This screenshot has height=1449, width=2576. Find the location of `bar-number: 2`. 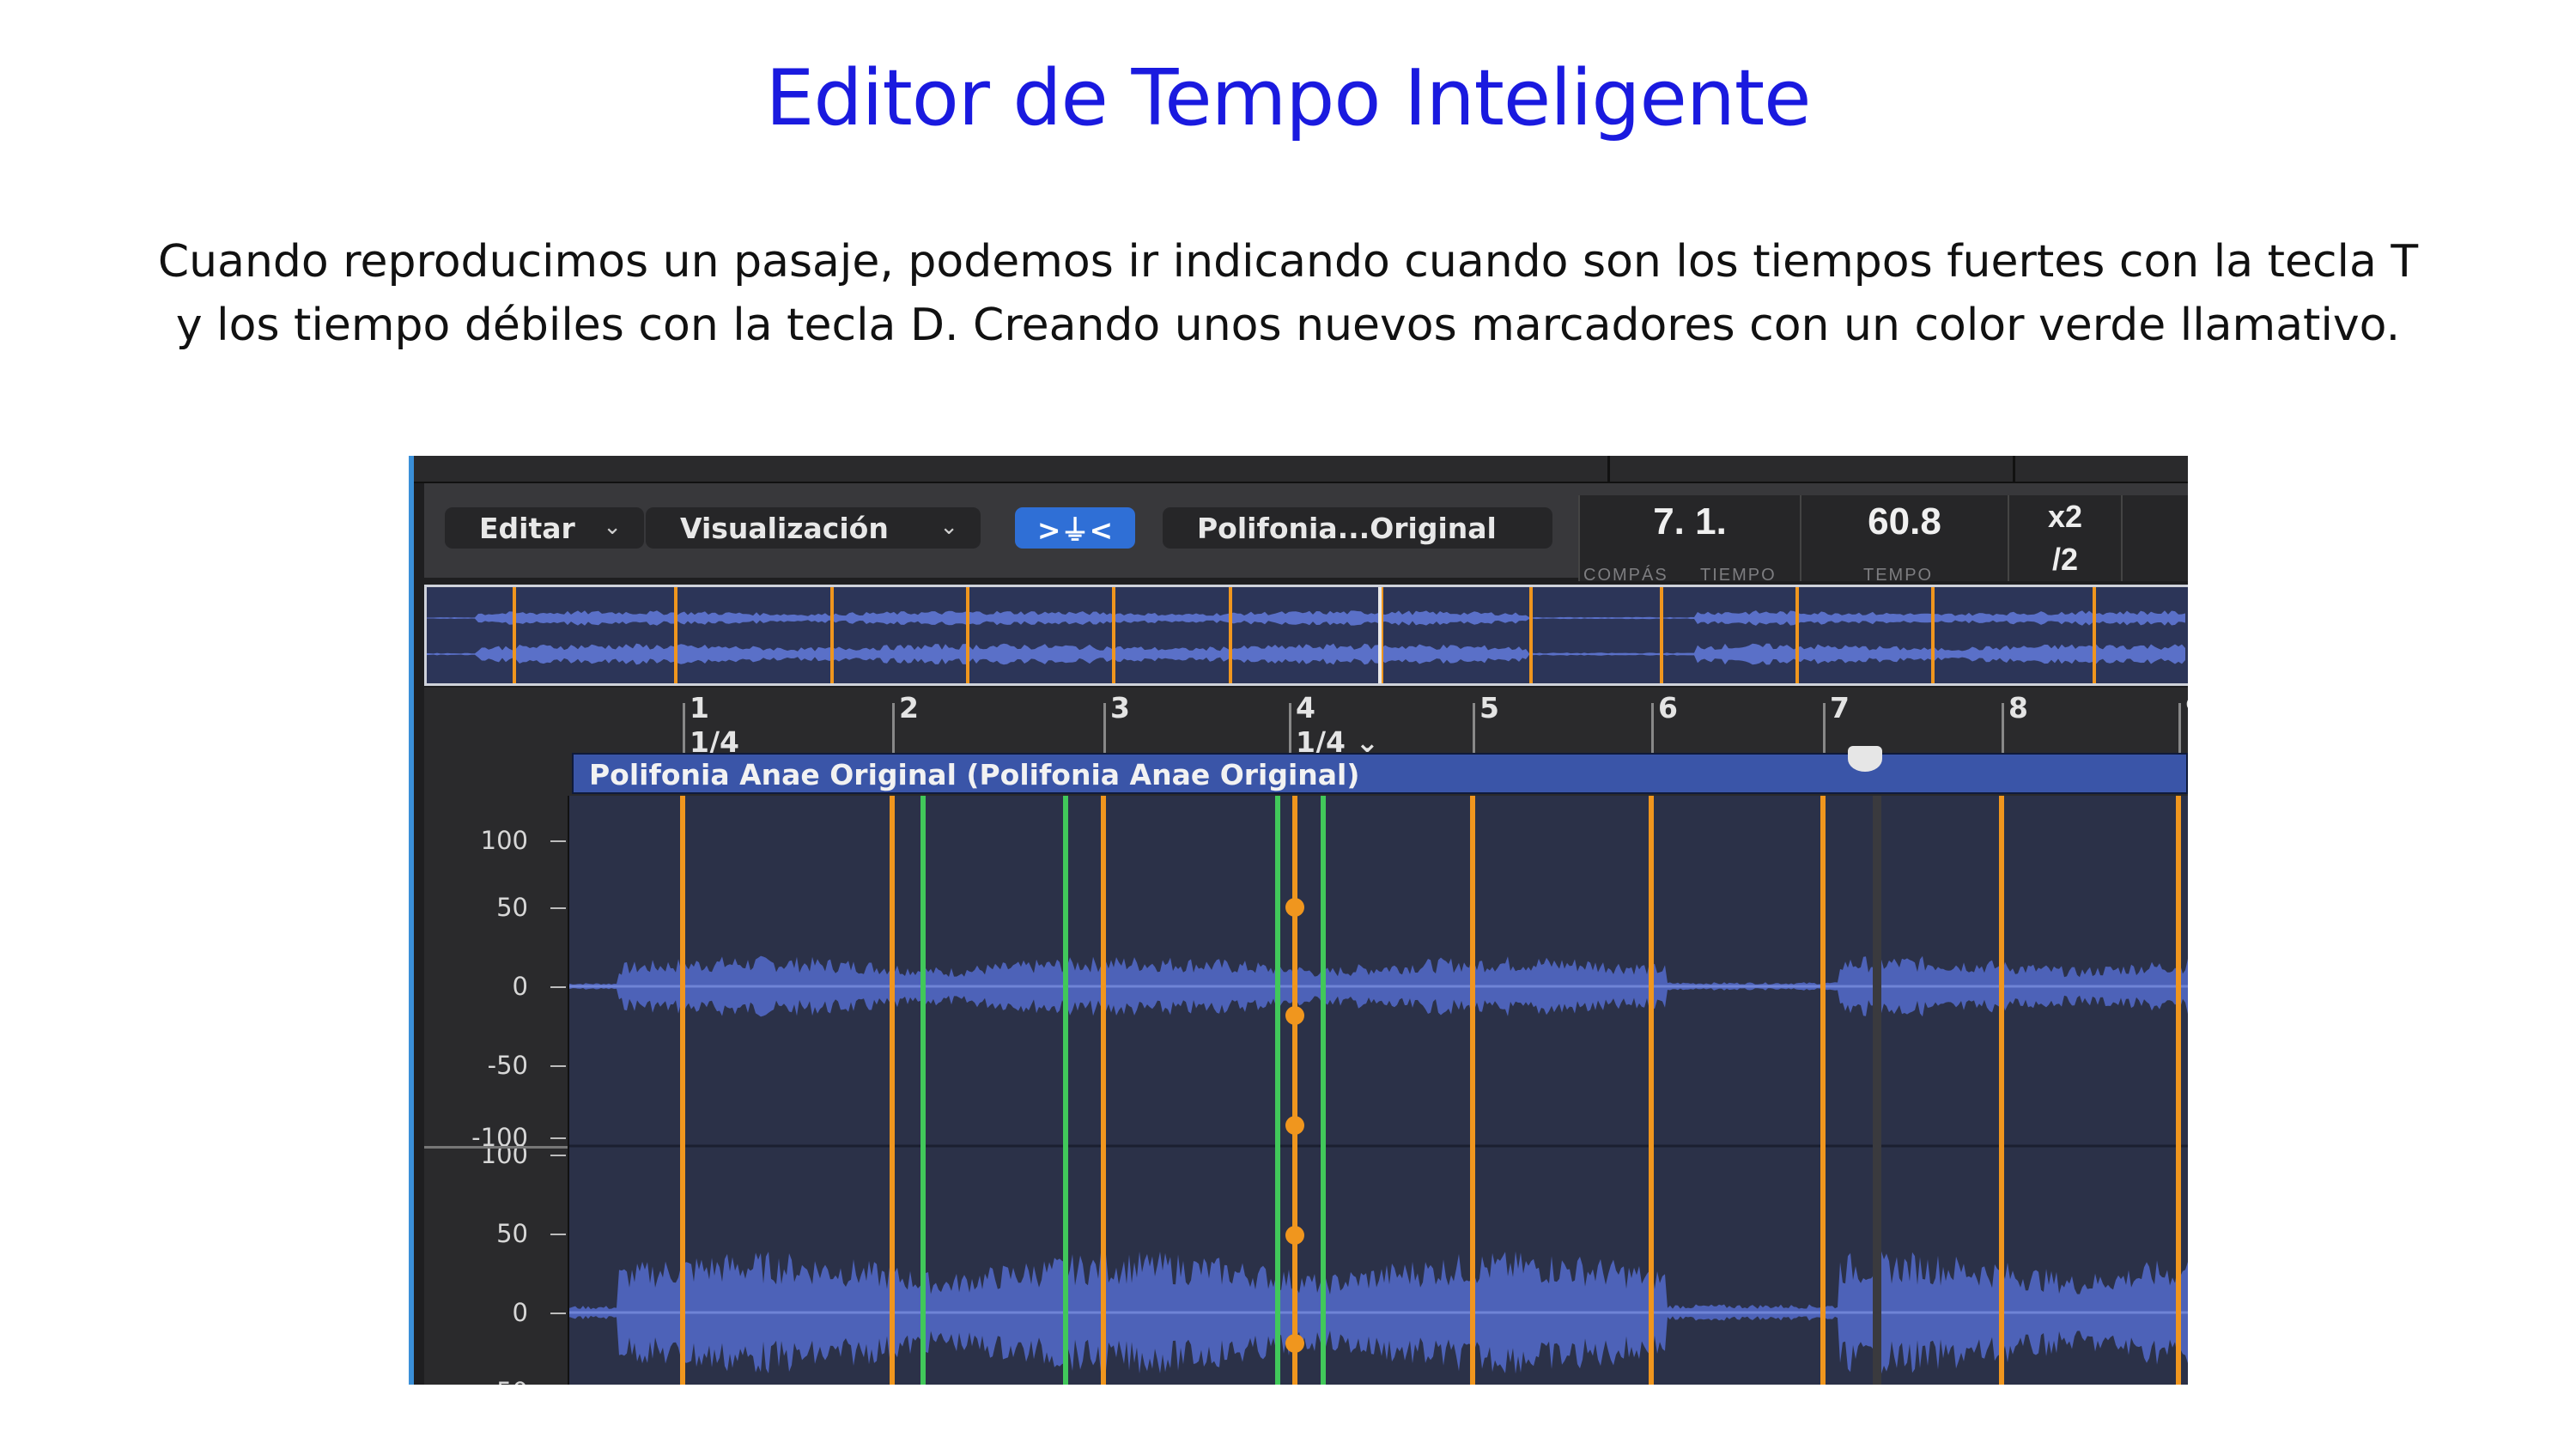

bar-number: 2 is located at coordinates (909, 707).